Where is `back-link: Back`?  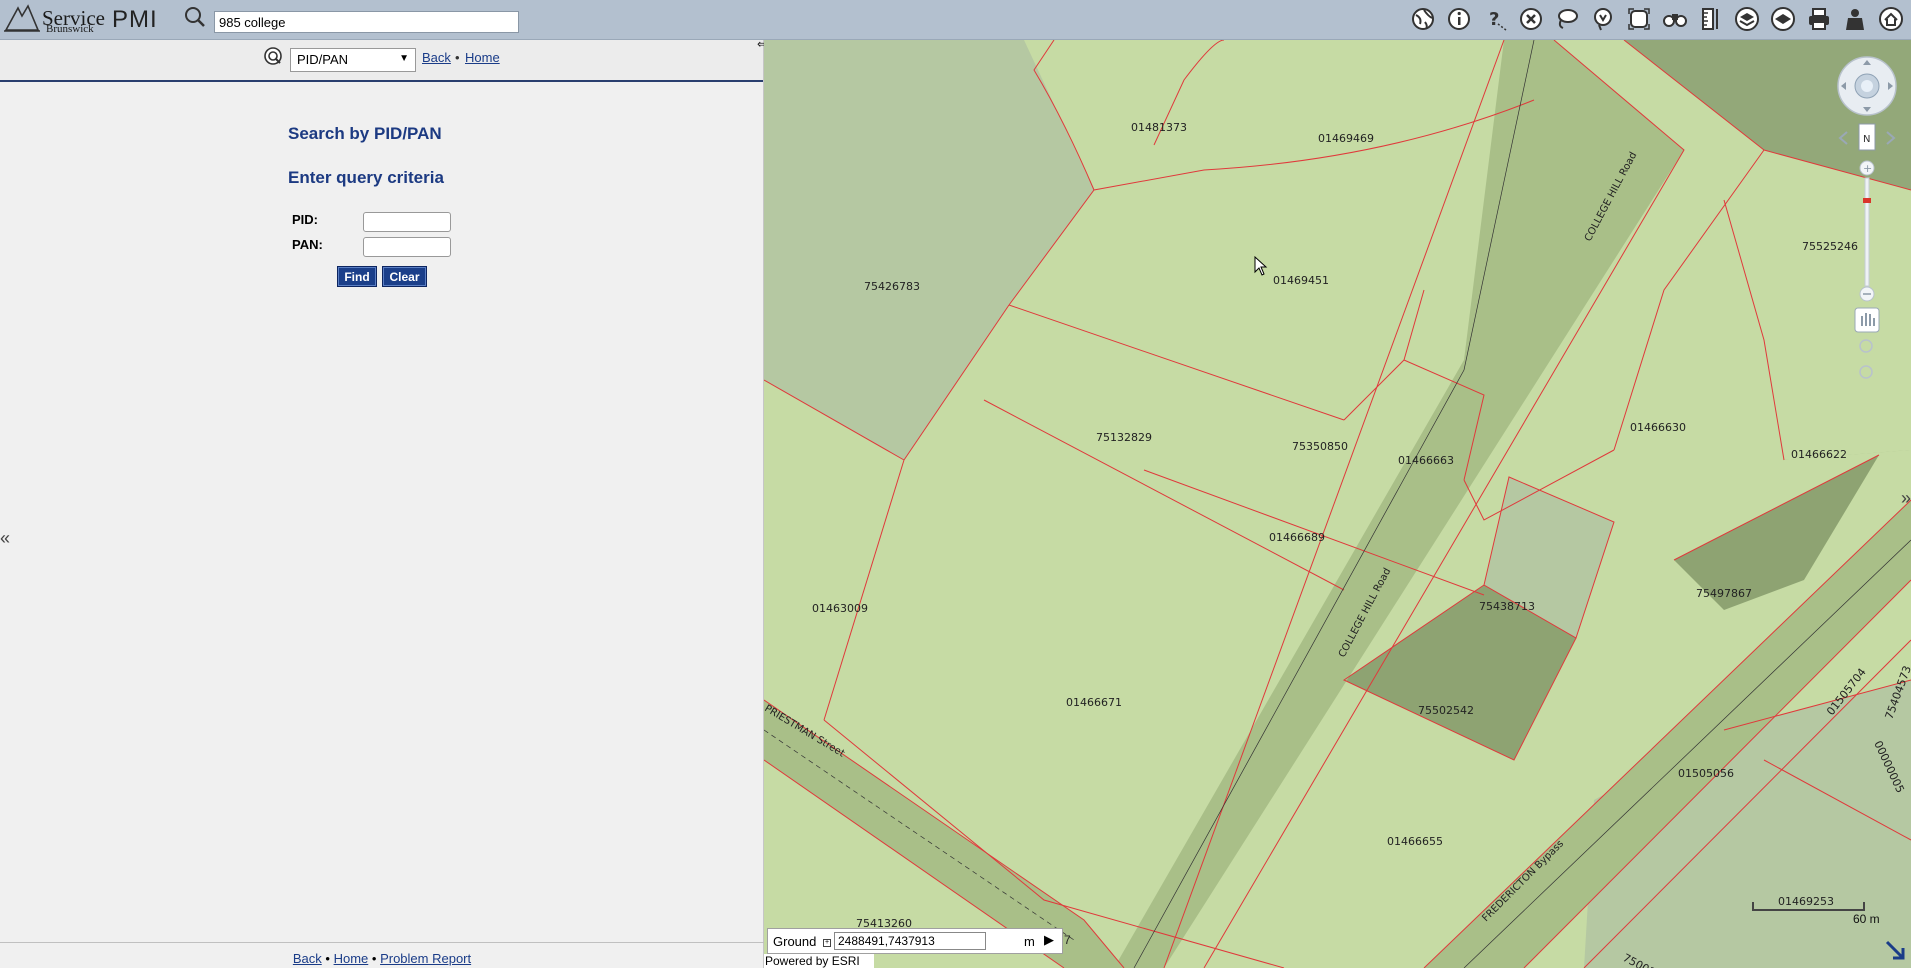
back-link: Back is located at coordinates (436, 57).